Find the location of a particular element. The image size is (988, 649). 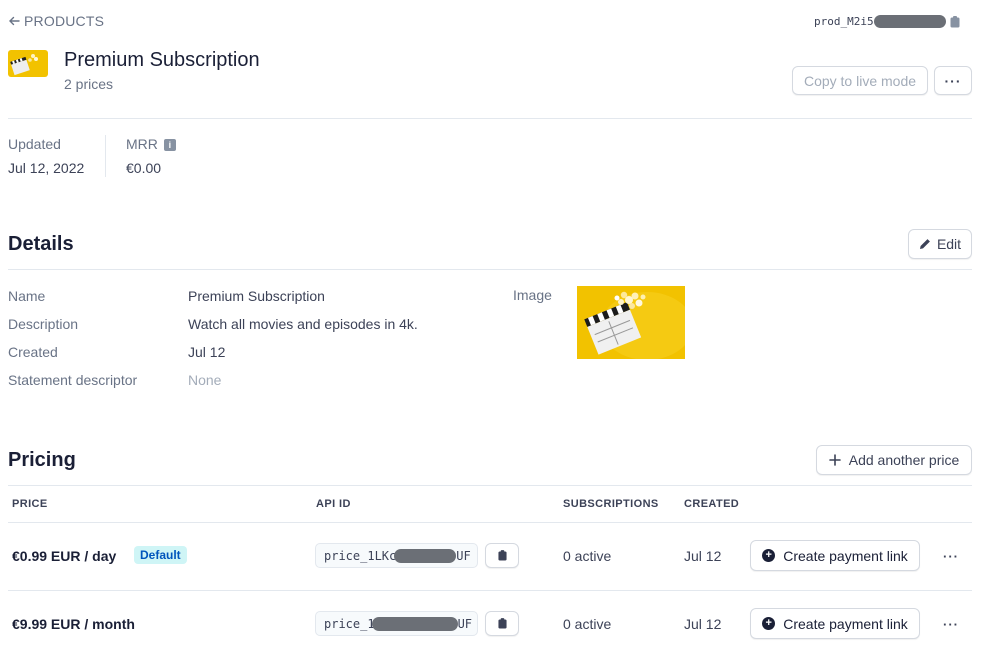

updated-label: Updated is located at coordinates (34, 144).